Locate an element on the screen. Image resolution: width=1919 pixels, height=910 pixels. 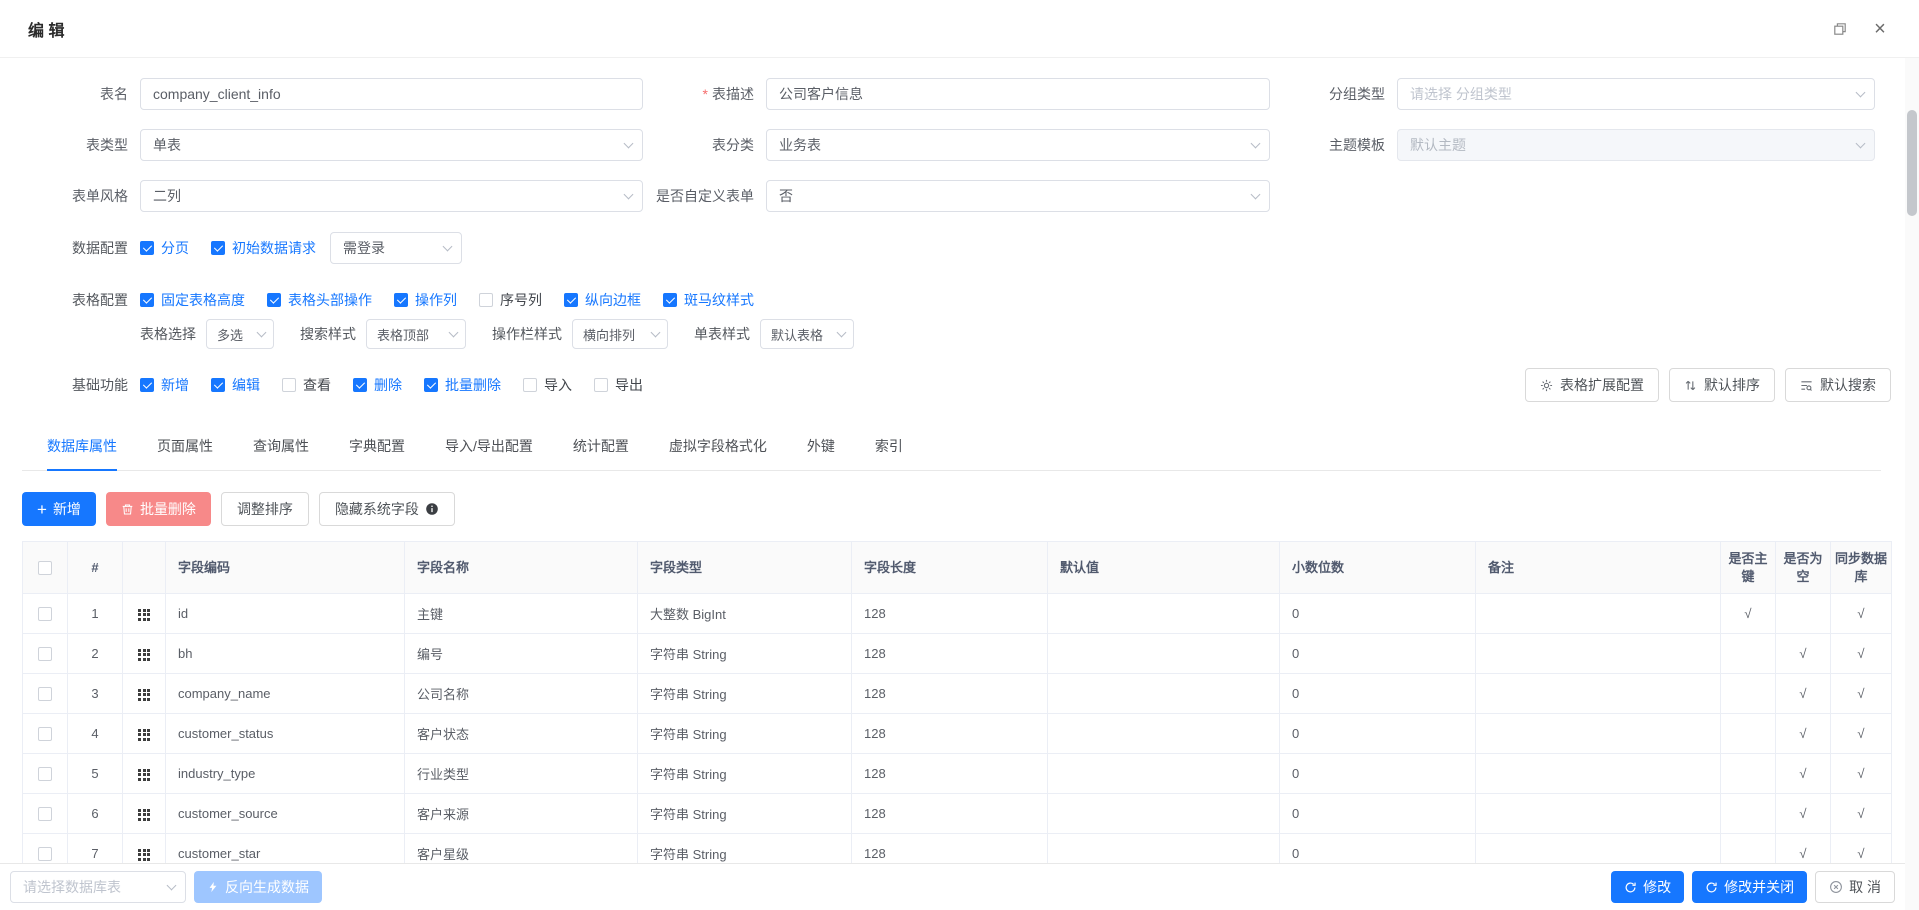
scrollbar-thumb is located at coordinates (1912, 163).